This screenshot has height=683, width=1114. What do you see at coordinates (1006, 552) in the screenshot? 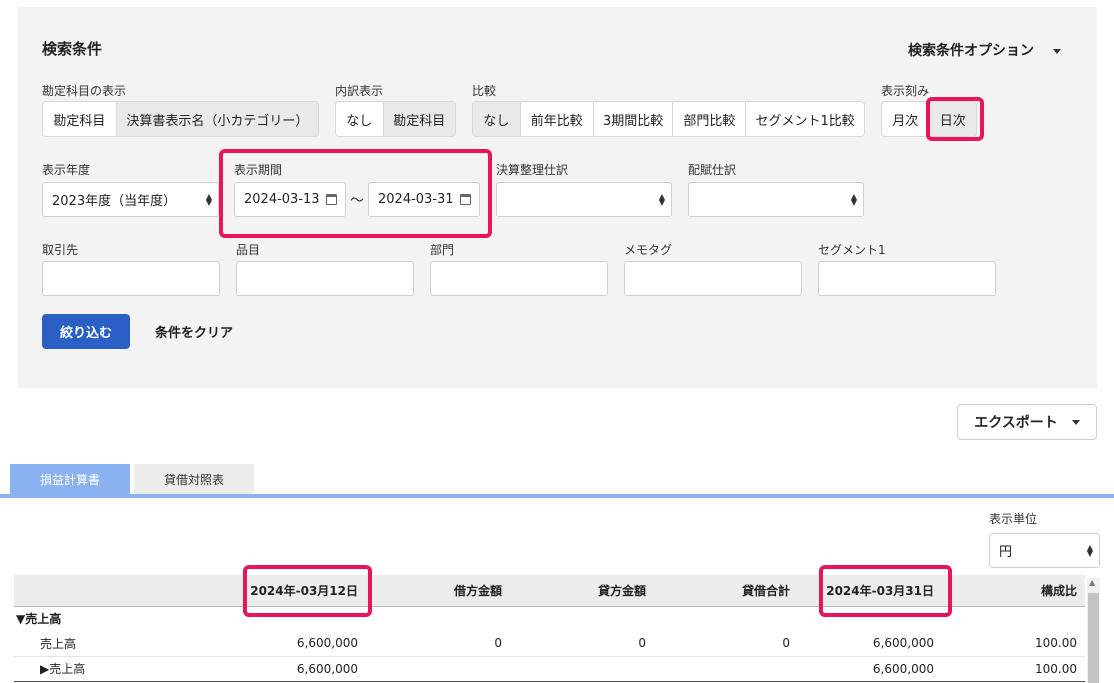
I see `unit-value: 円` at bounding box center [1006, 552].